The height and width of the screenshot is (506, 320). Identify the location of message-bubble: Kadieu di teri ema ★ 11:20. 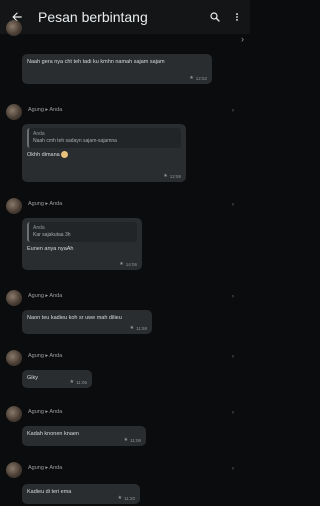
(81, 494).